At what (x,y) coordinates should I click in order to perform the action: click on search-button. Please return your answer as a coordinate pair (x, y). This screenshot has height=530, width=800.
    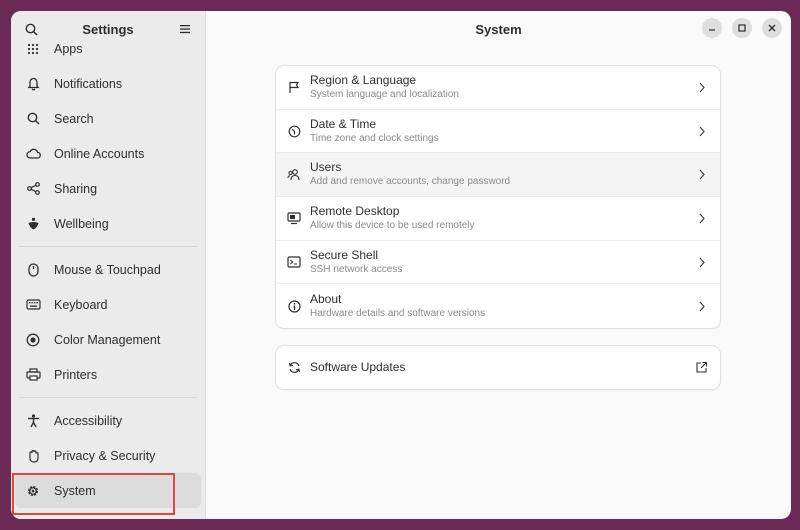
    Looking at the image, I should click on (31, 29).